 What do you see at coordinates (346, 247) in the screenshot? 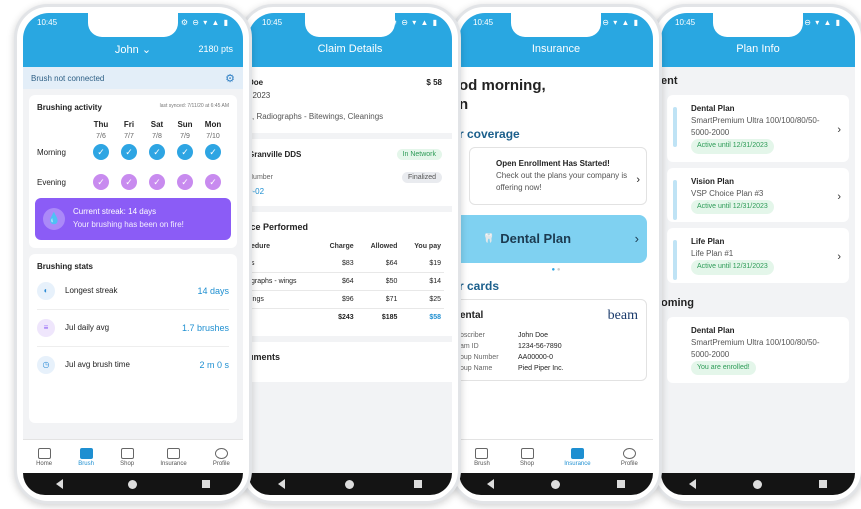
I see `table-header: edure Charge Allowed You pay` at bounding box center [346, 247].